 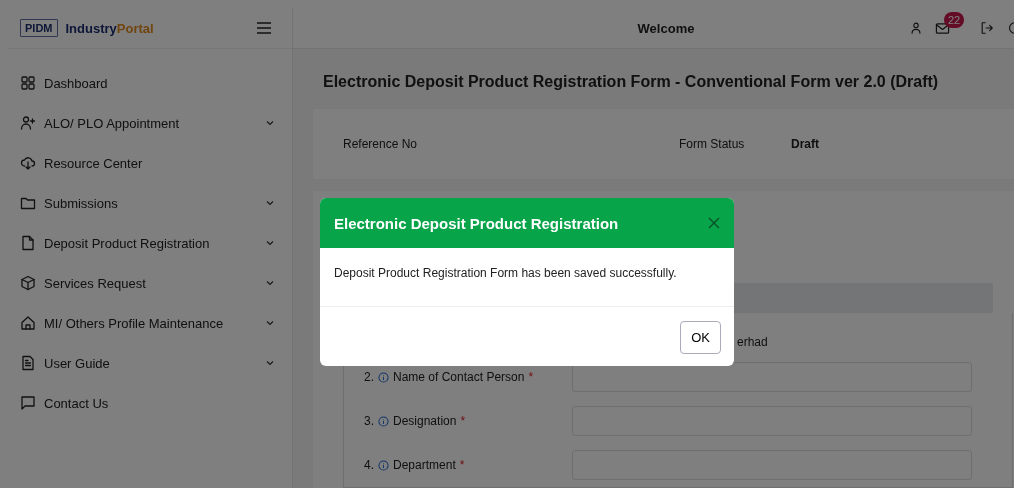 I want to click on brand-accent: Portal, so click(x=135, y=28).